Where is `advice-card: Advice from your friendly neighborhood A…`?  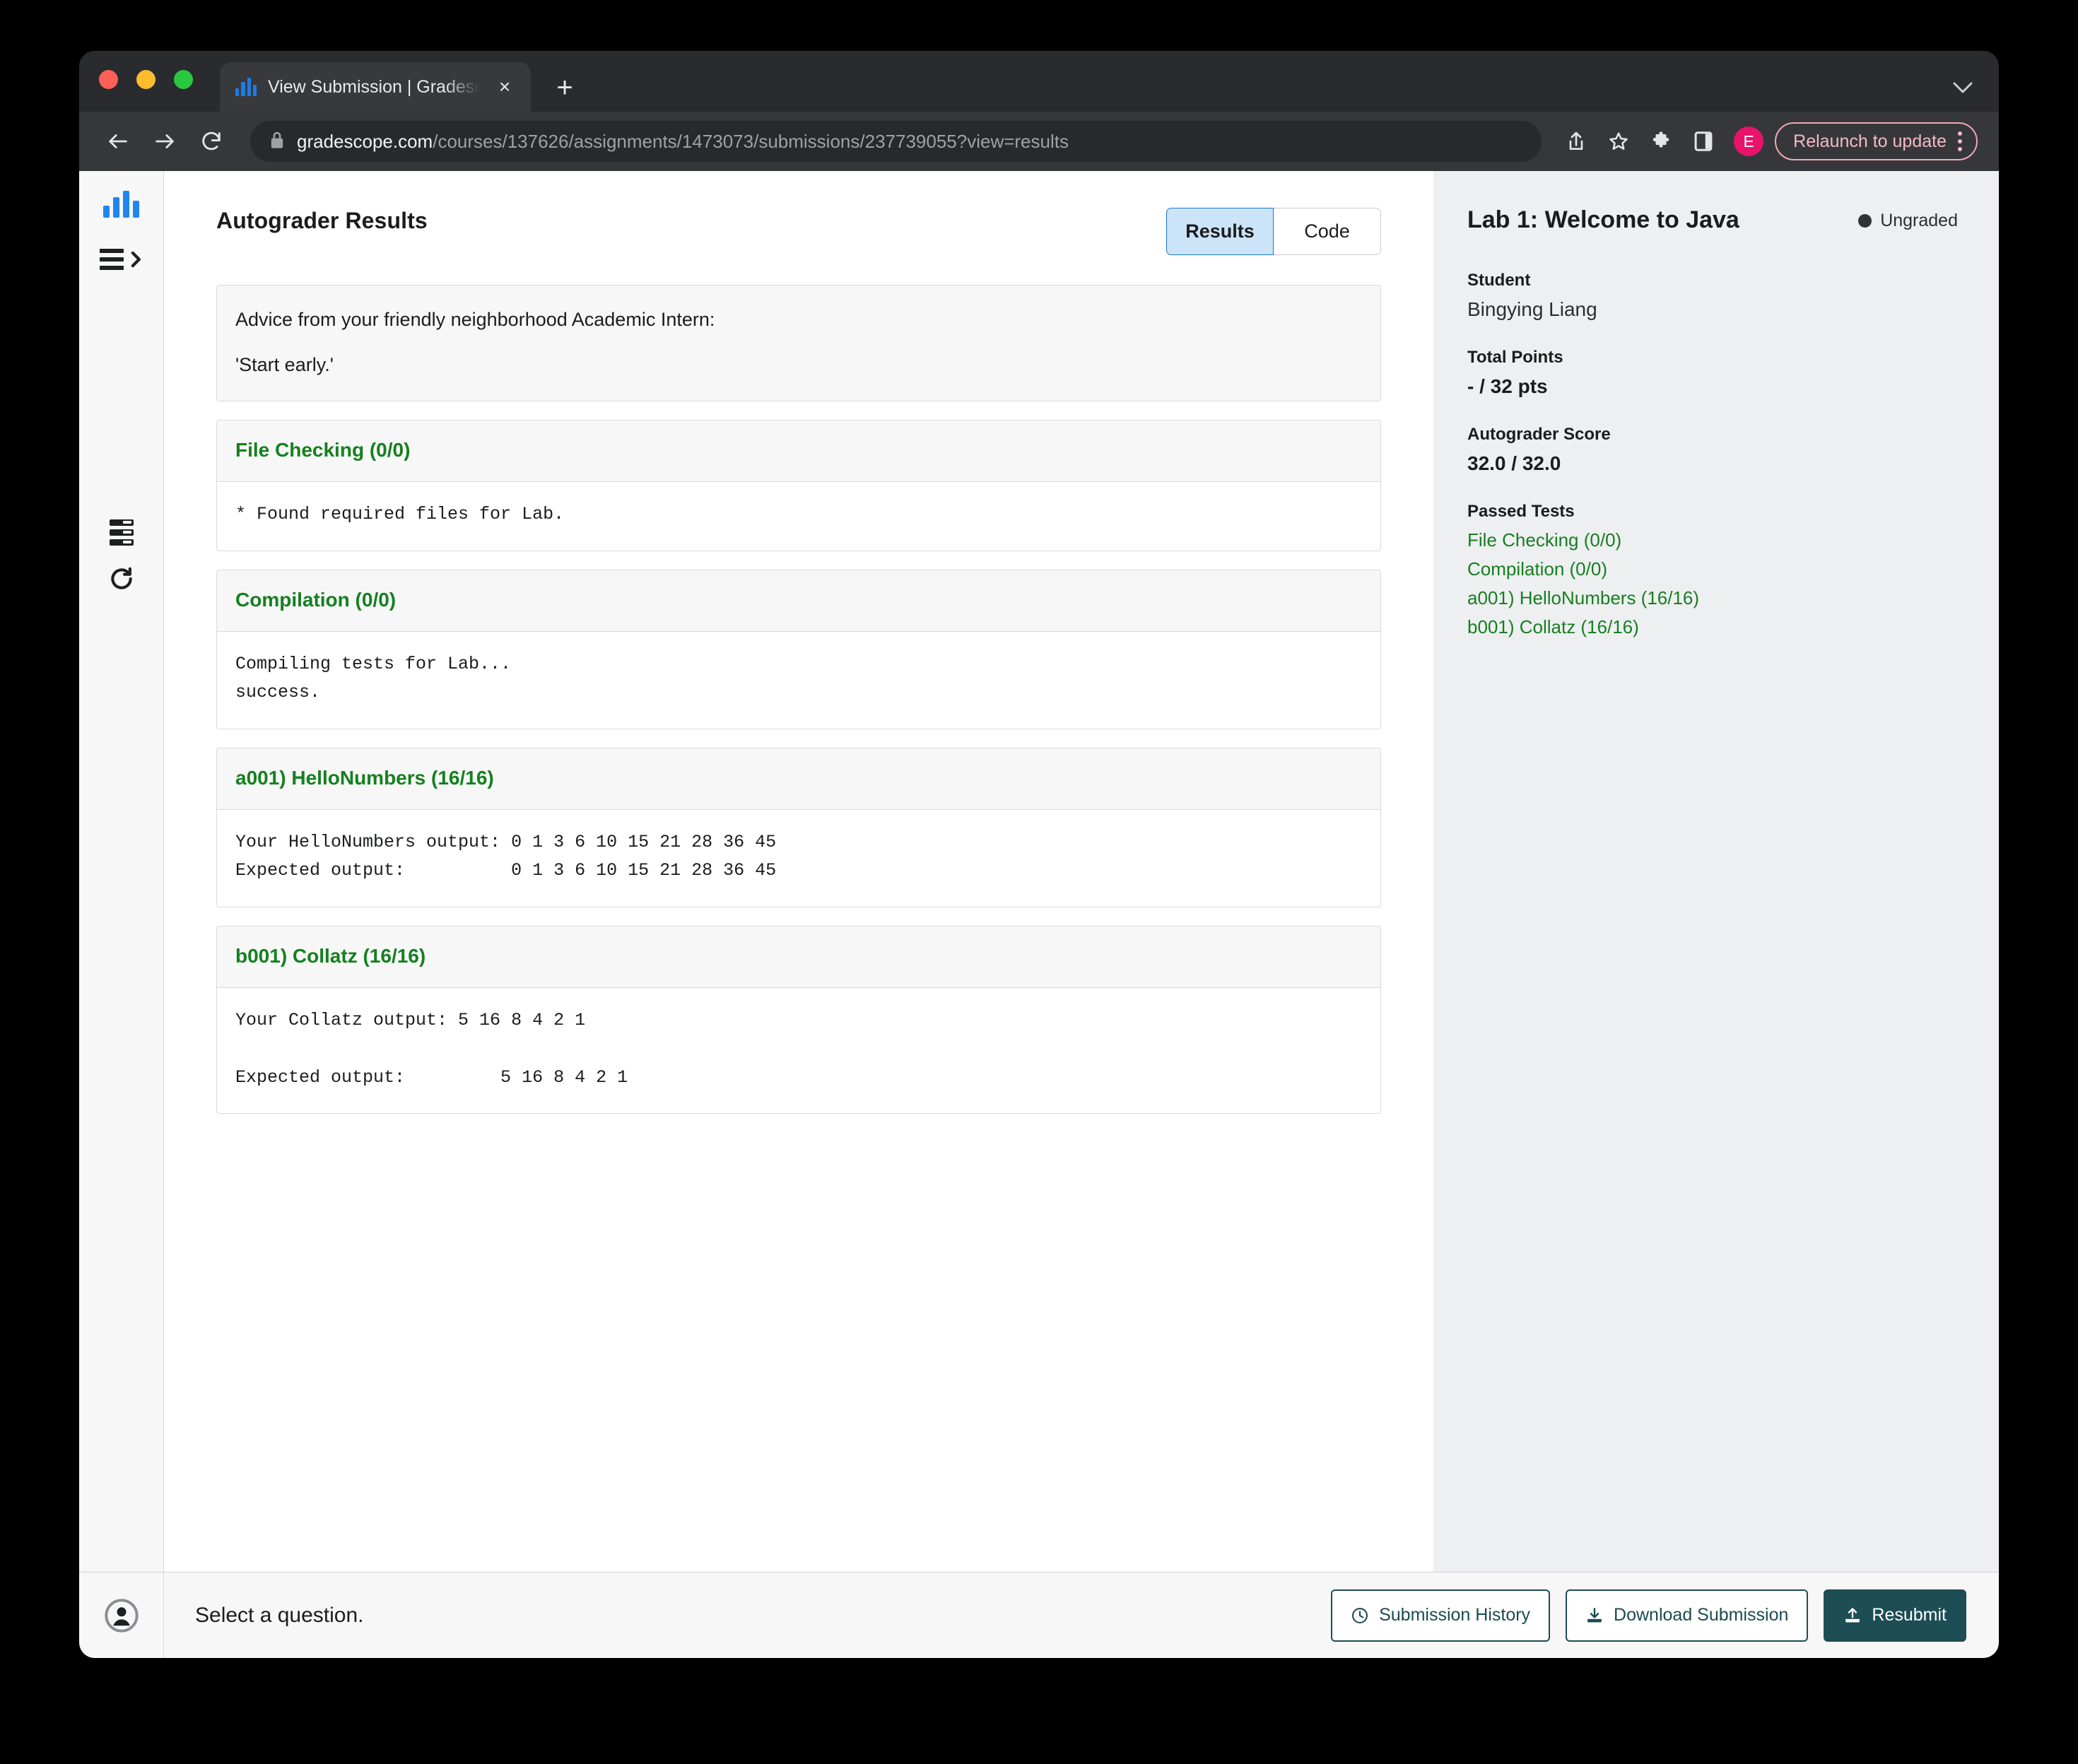 advice-card: Advice from your friendly neighborhood A… is located at coordinates (798, 343).